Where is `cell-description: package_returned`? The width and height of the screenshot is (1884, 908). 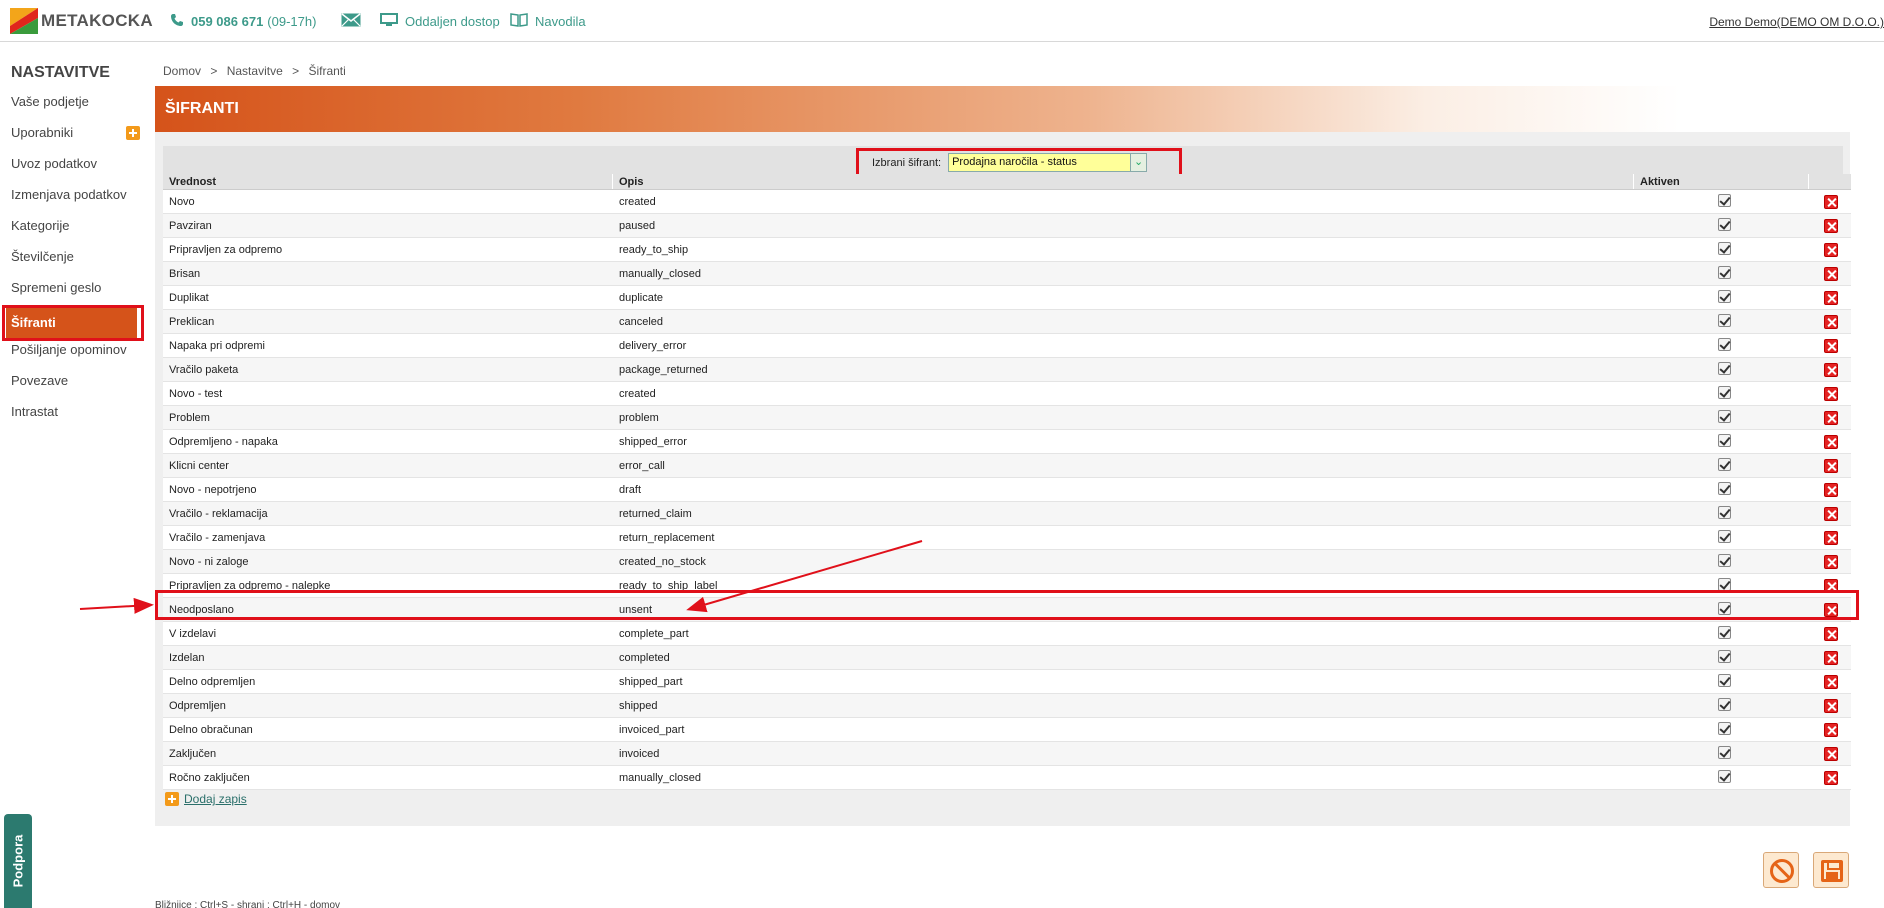
cell-description: package_returned is located at coordinates (1123, 370).